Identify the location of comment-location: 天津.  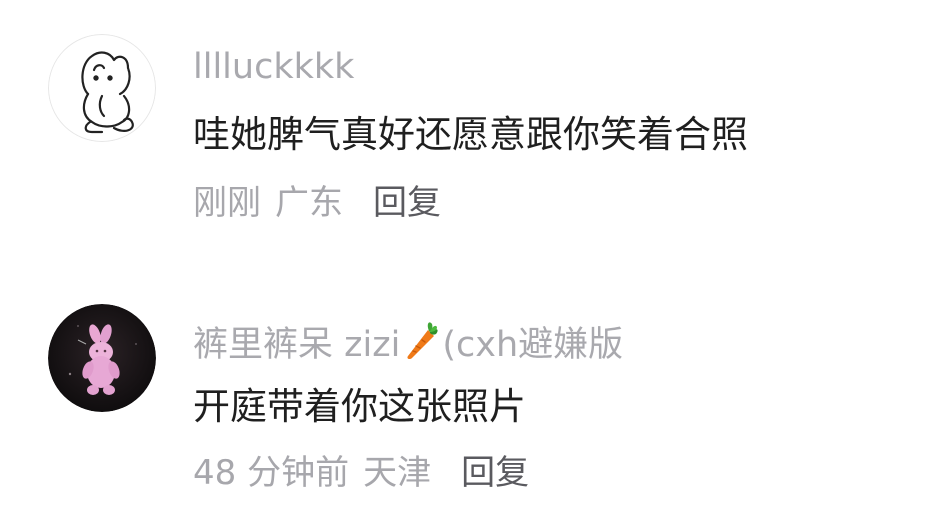
(397, 473).